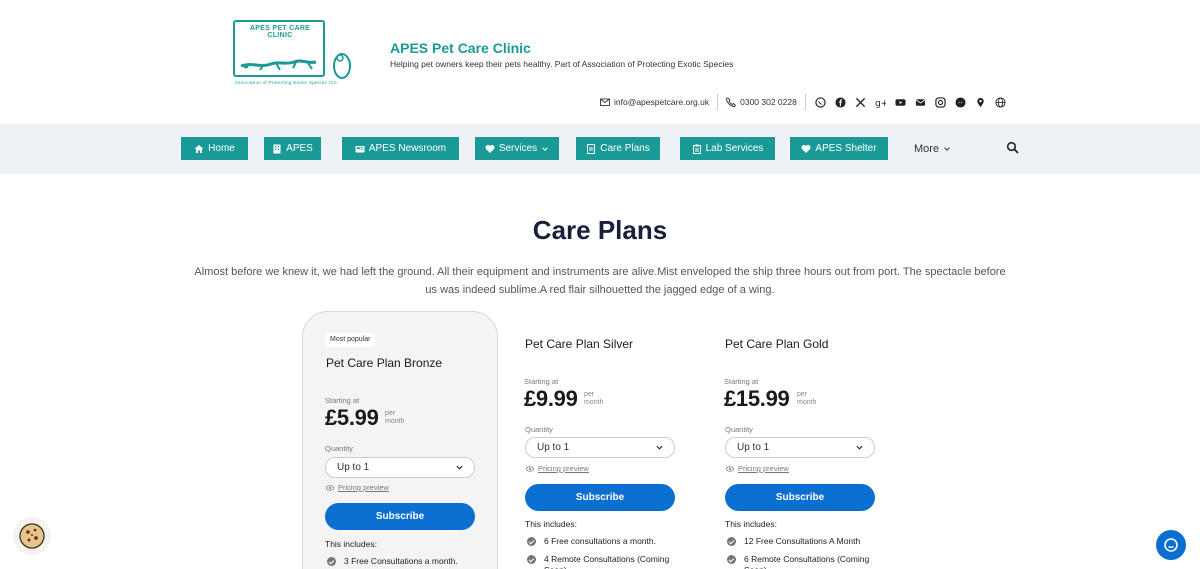  What do you see at coordinates (1001, 102) in the screenshot?
I see `globe-icon` at bounding box center [1001, 102].